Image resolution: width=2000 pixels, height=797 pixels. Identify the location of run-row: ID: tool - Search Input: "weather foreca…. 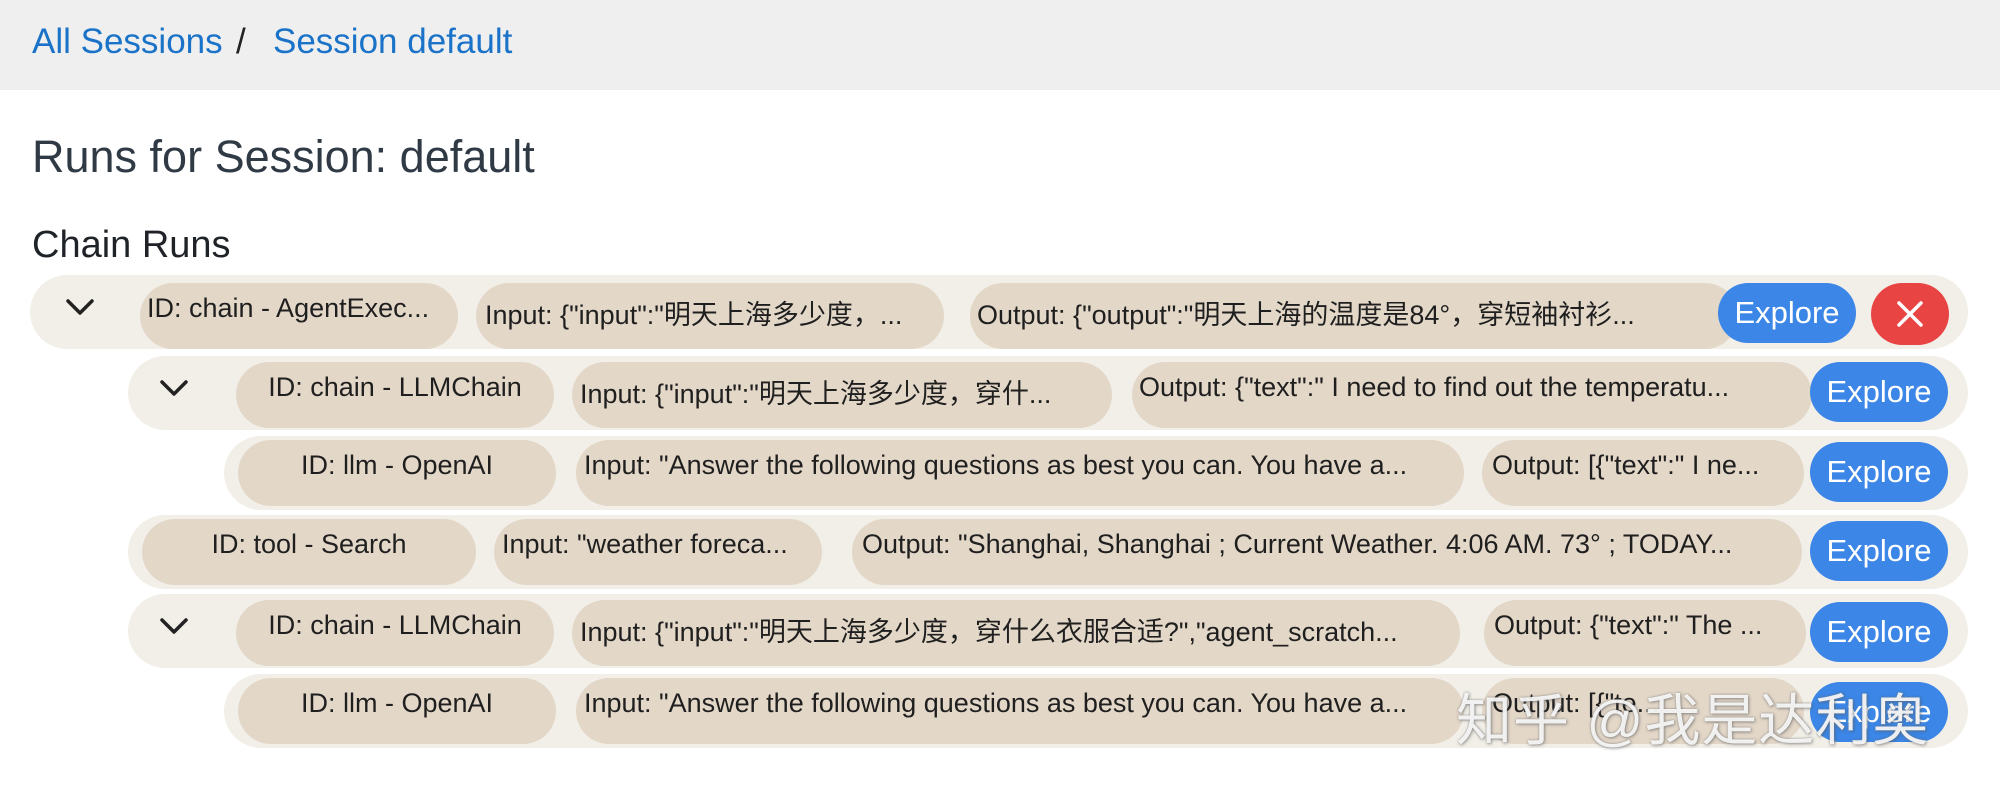
(1048, 552).